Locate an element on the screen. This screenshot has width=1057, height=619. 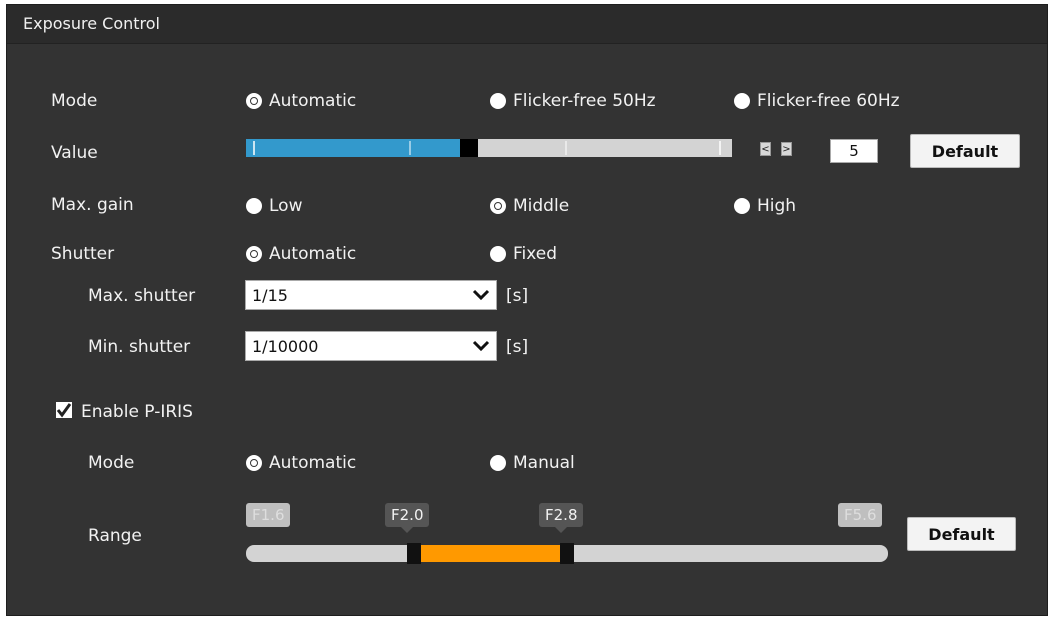
piris-range-slider is located at coordinates (567, 554).